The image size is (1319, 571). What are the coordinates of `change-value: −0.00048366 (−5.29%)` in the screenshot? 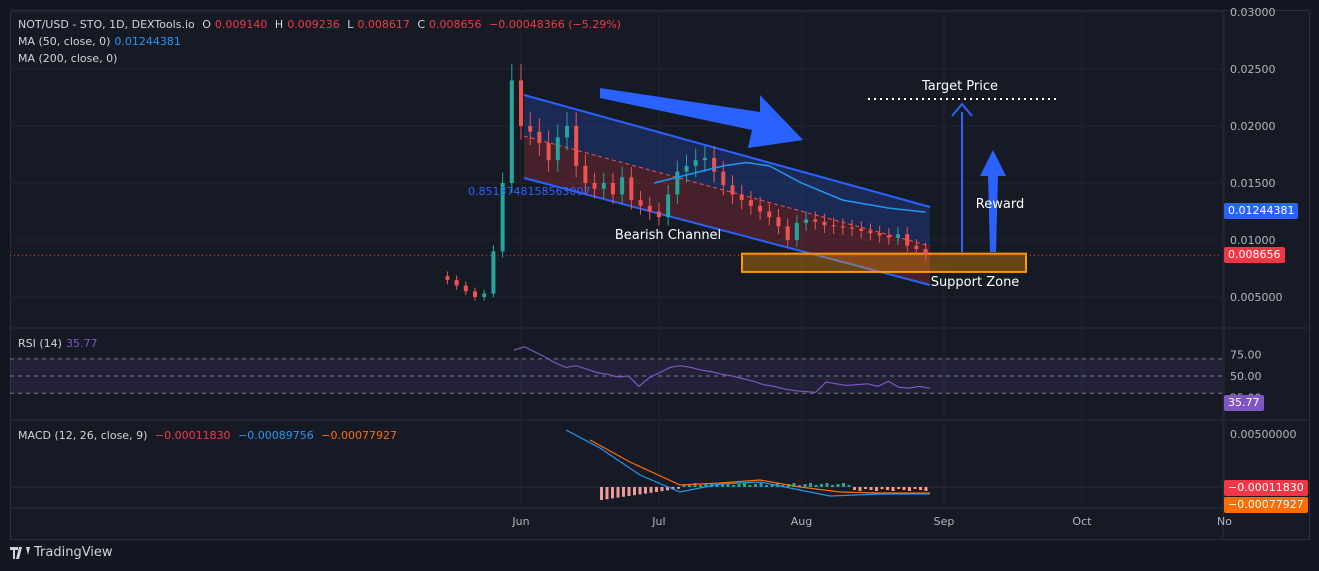 It's located at (555, 24).